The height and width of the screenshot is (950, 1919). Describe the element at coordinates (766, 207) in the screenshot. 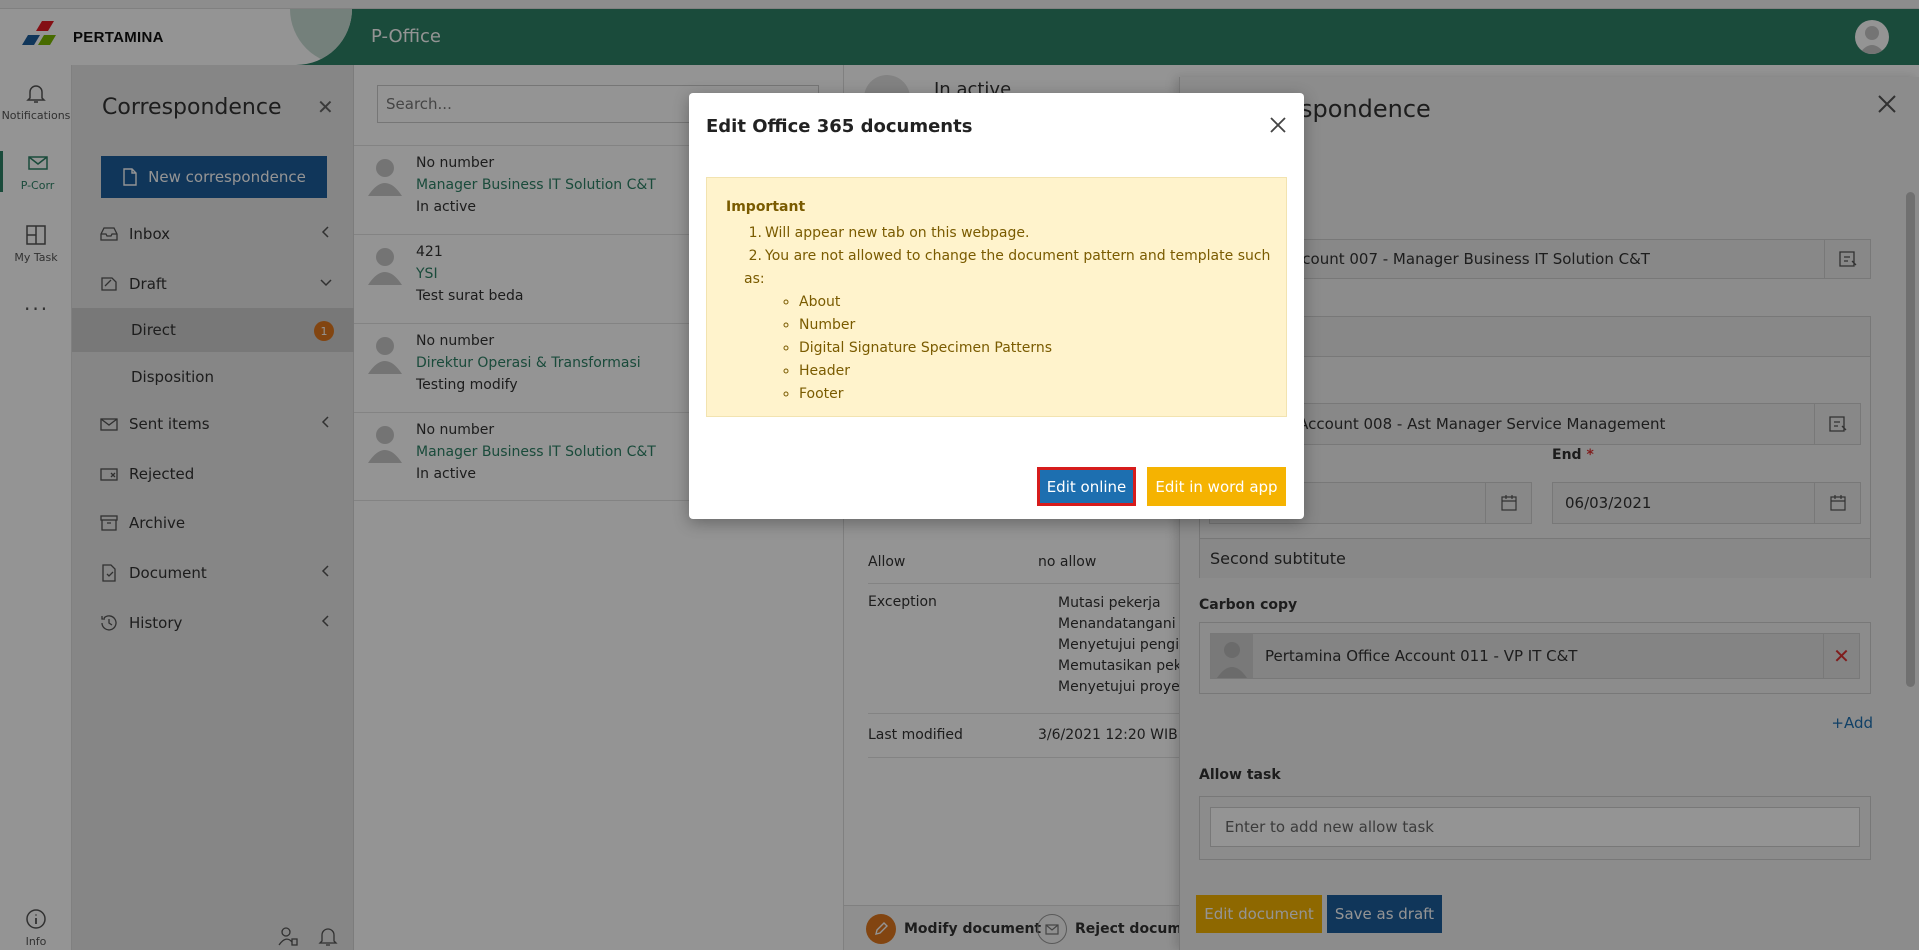

I see `notice-heading: Important` at that location.